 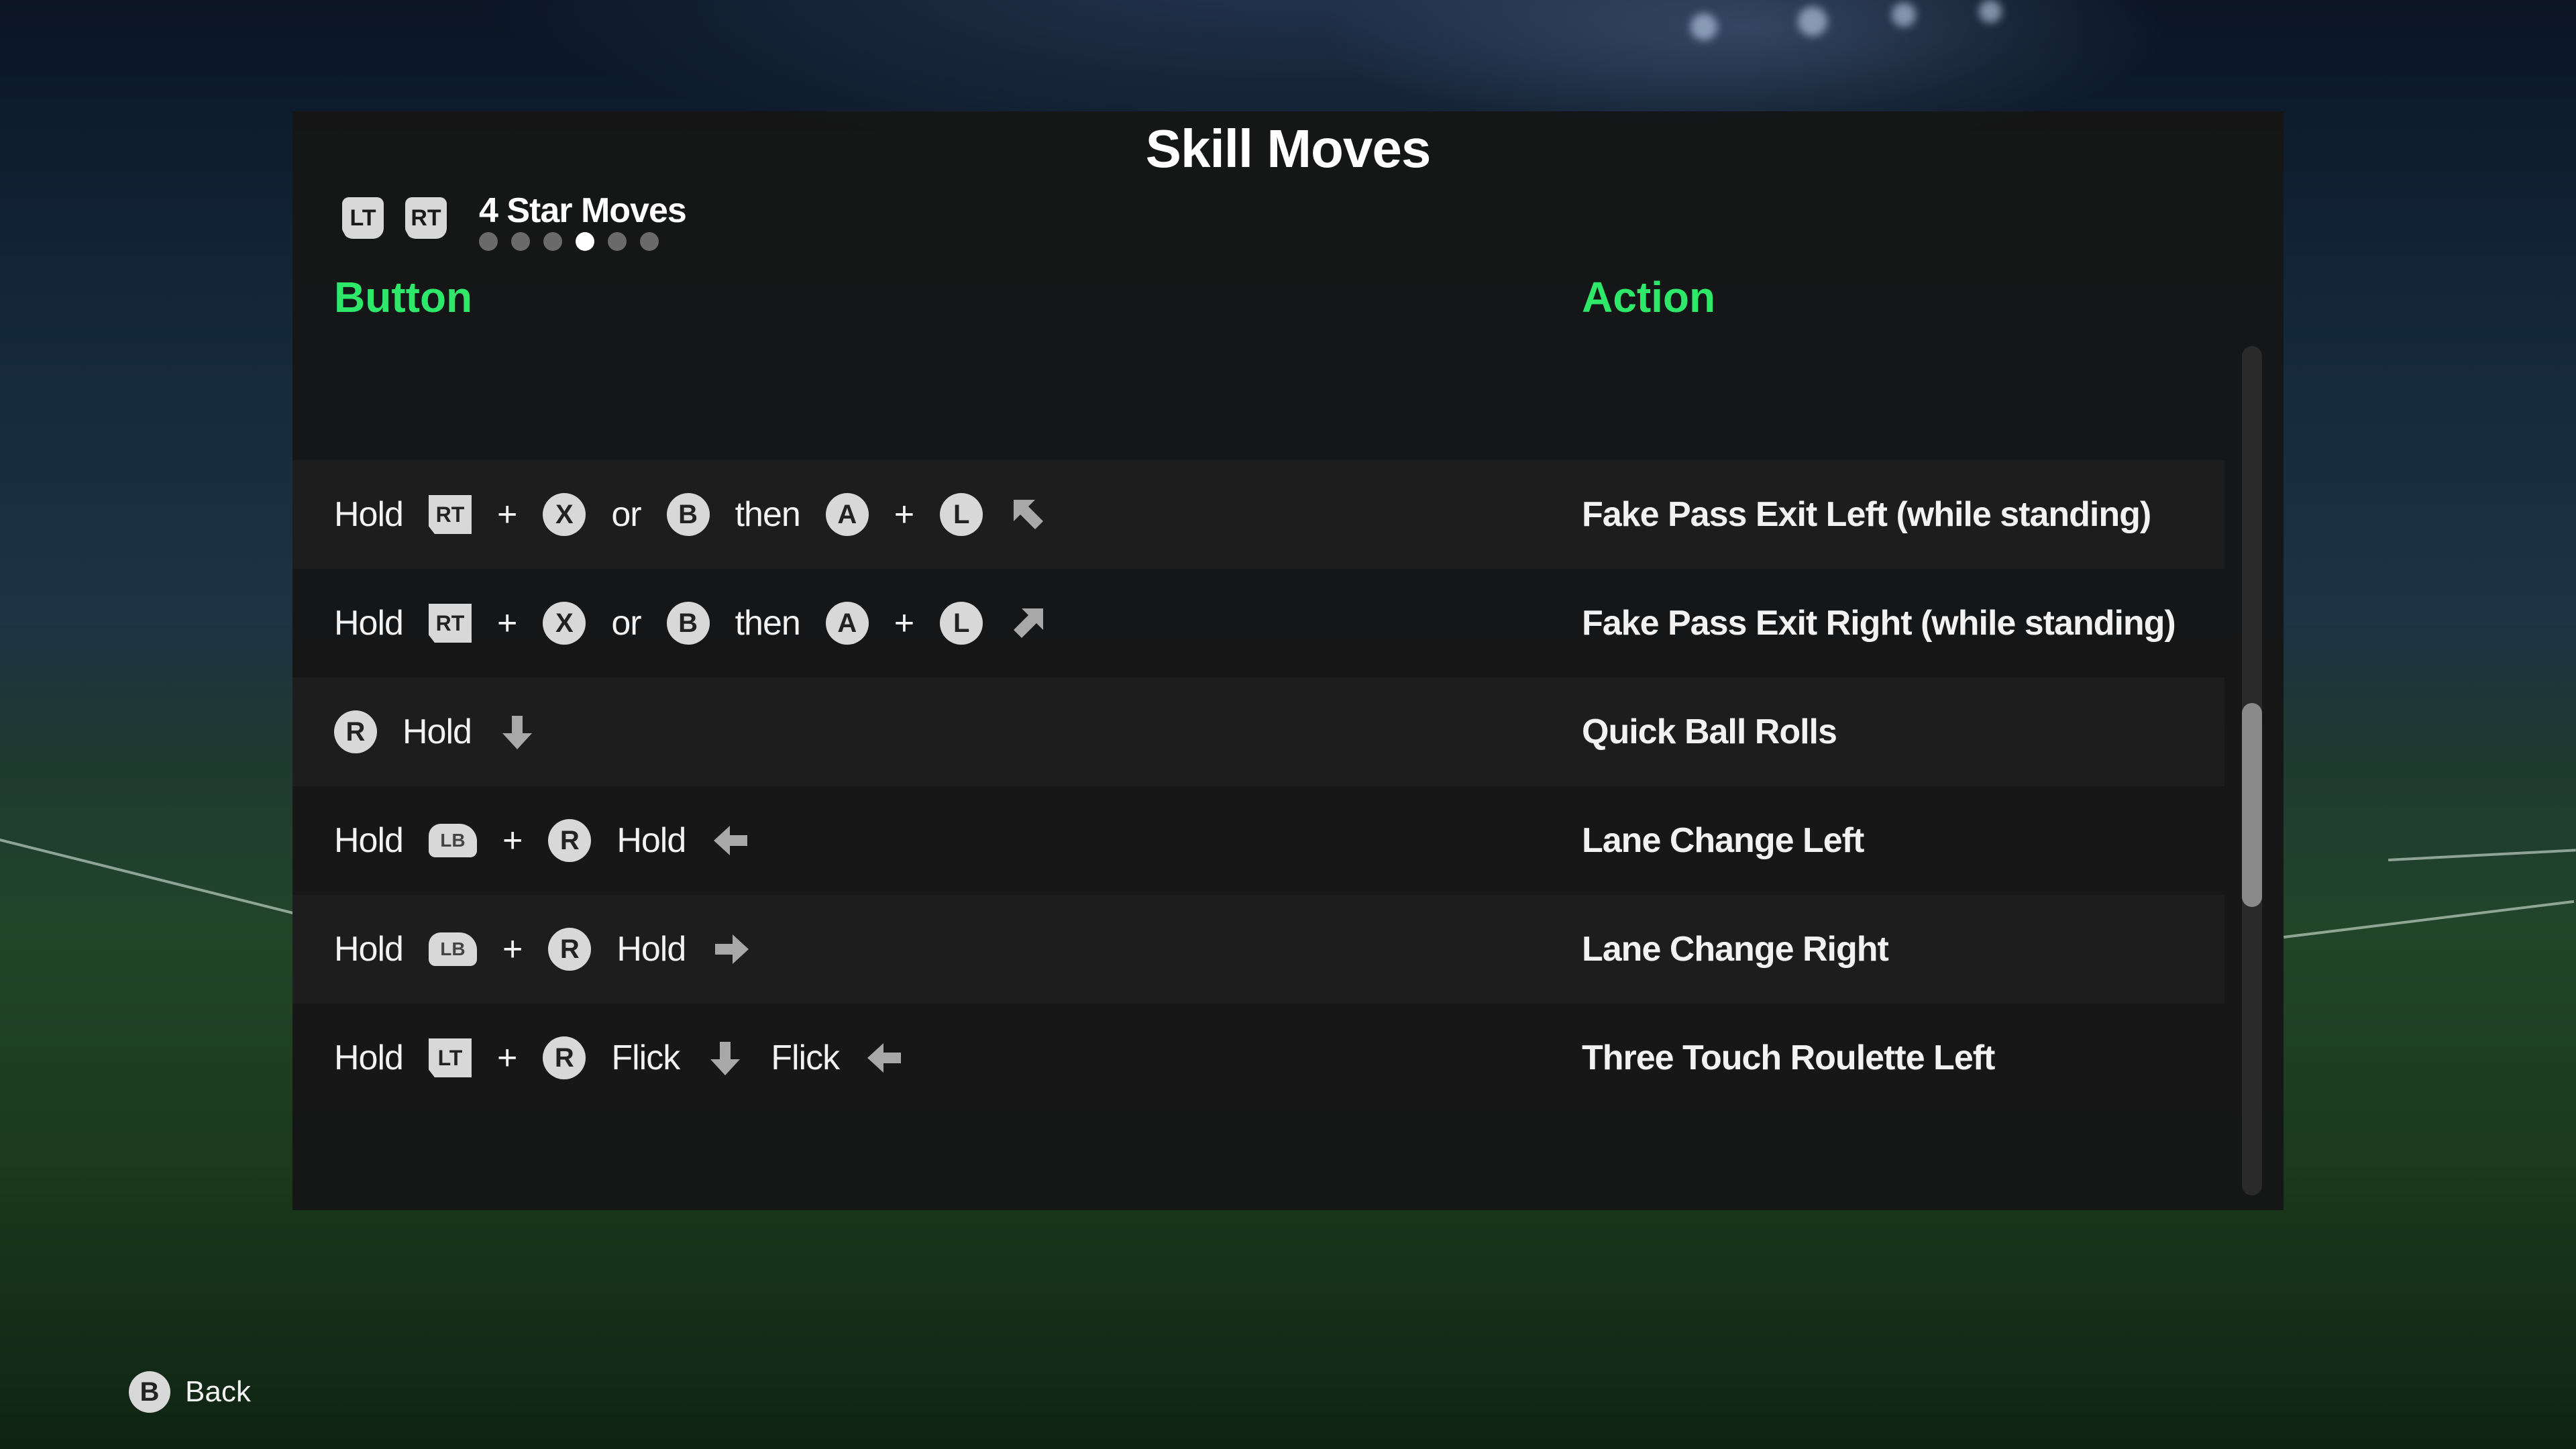 I want to click on skill-move-row: R Hold Quick Ball Rolls, so click(x=1258, y=732).